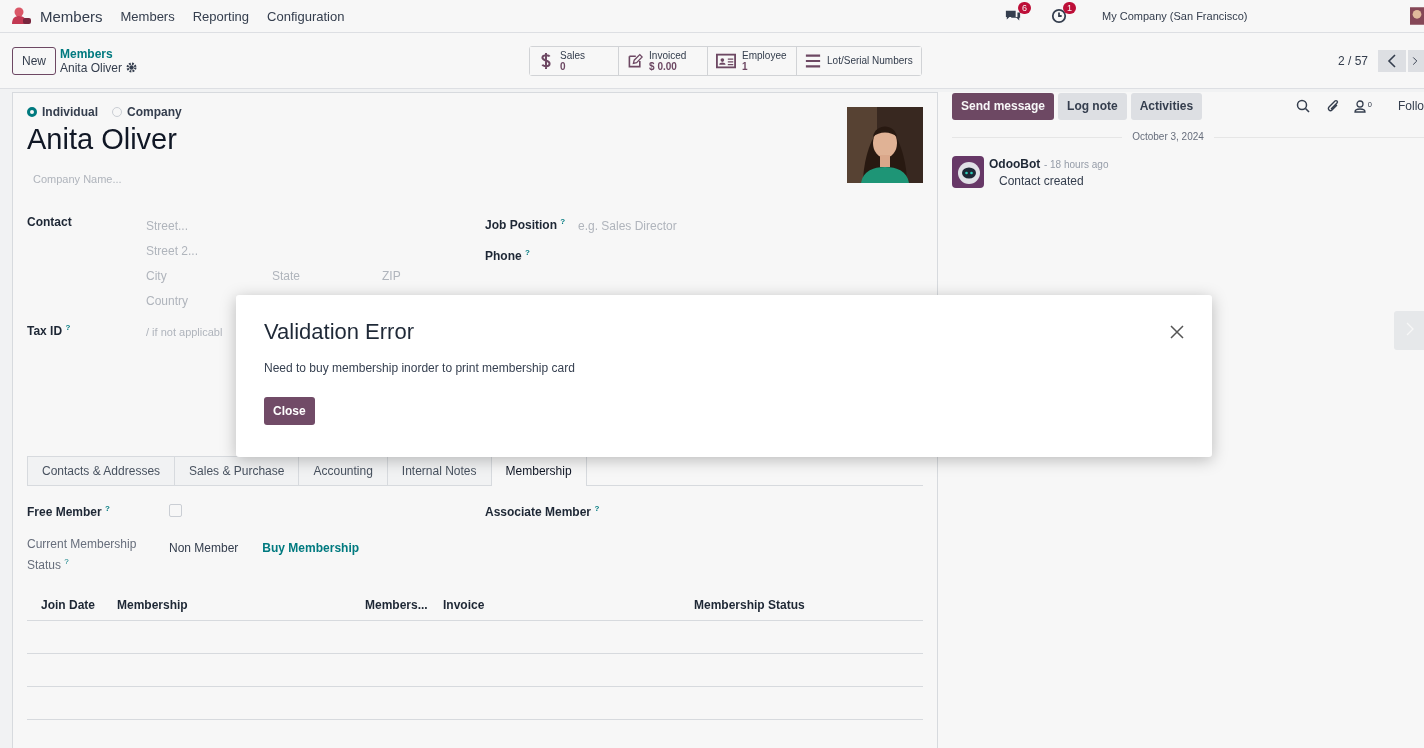 This screenshot has width=1424, height=748. Describe the element at coordinates (968, 172) in the screenshot. I see `bot-avatar-icon` at that location.